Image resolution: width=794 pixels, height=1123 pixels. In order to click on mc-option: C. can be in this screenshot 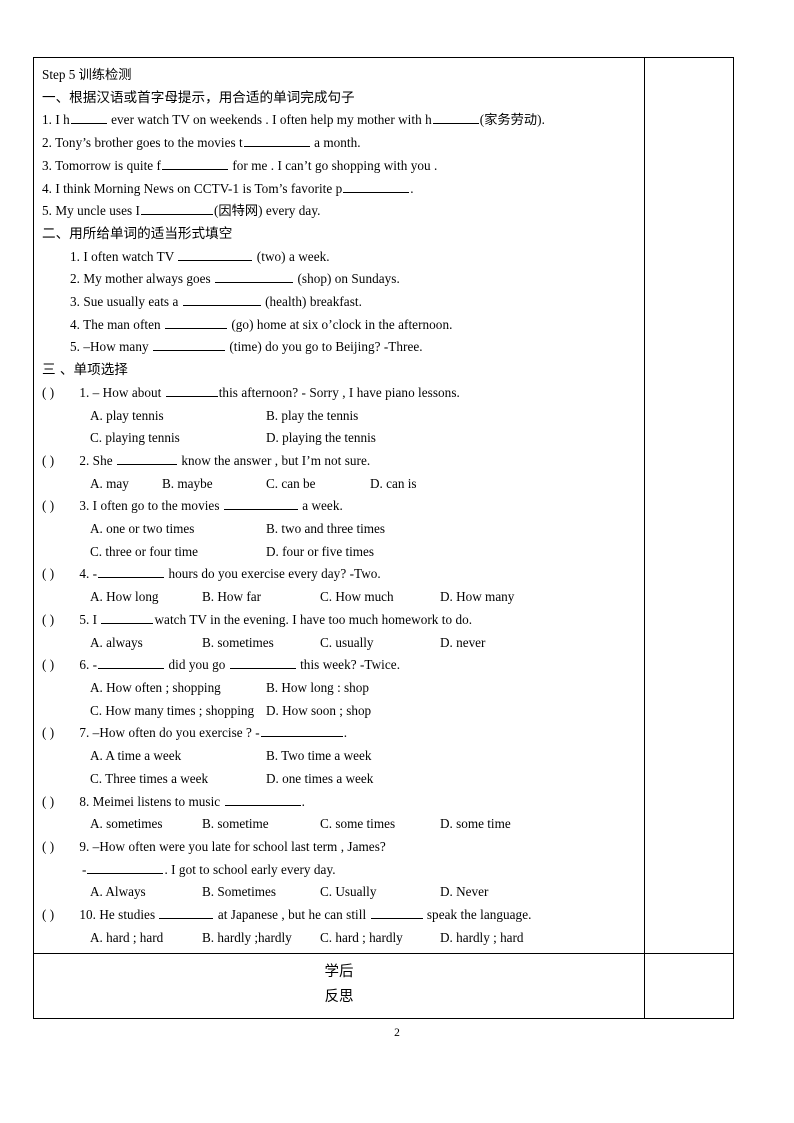, I will do `click(318, 484)`.